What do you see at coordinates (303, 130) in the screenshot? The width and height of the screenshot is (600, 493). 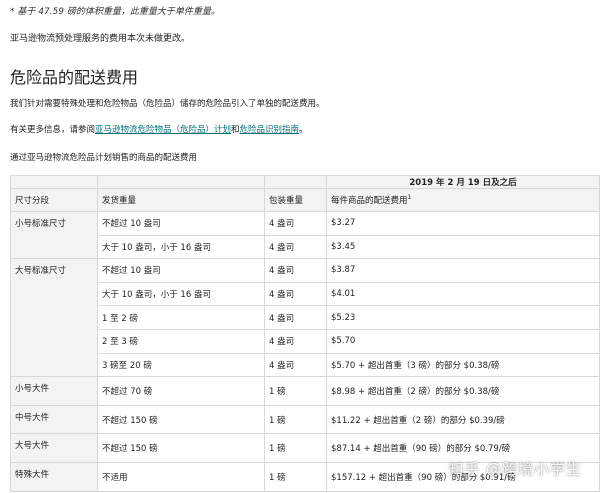 I see `more-info-suffix: 。` at bounding box center [303, 130].